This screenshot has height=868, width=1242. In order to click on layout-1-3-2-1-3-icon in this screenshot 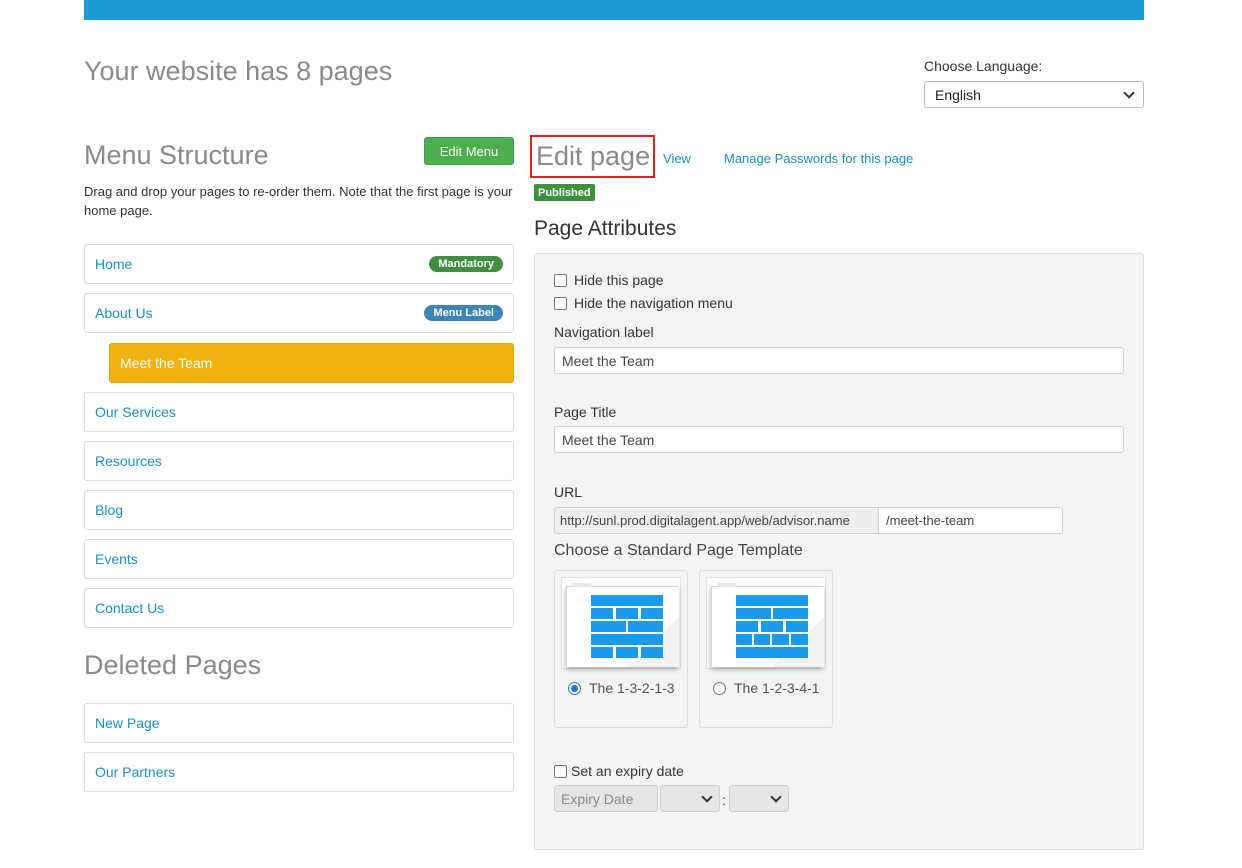, I will do `click(623, 627)`.